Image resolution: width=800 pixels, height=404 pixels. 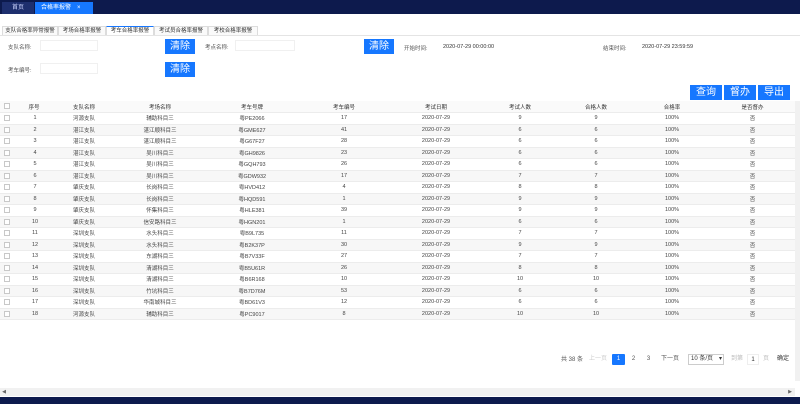 What do you see at coordinates (633, 359) in the screenshot?
I see `page-2-button: 2` at bounding box center [633, 359].